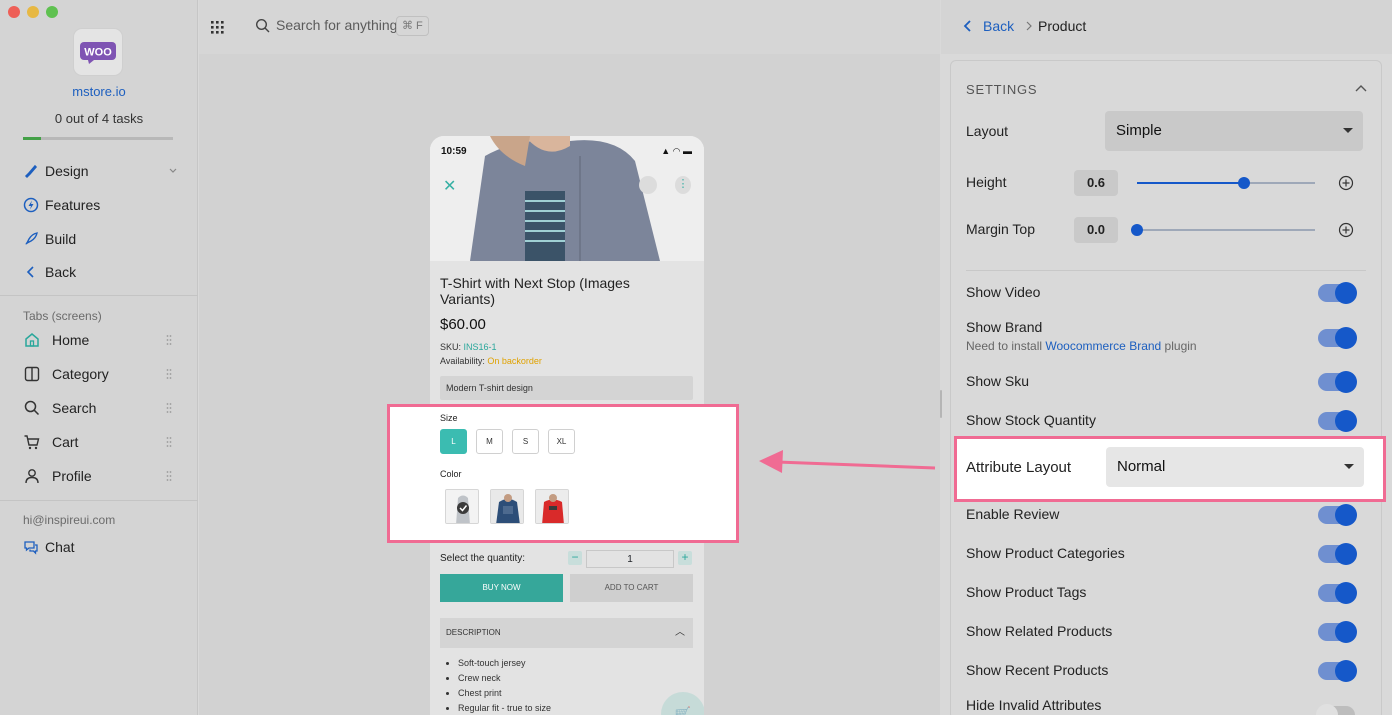  What do you see at coordinates (33, 442) in the screenshot?
I see `cart-icon` at bounding box center [33, 442].